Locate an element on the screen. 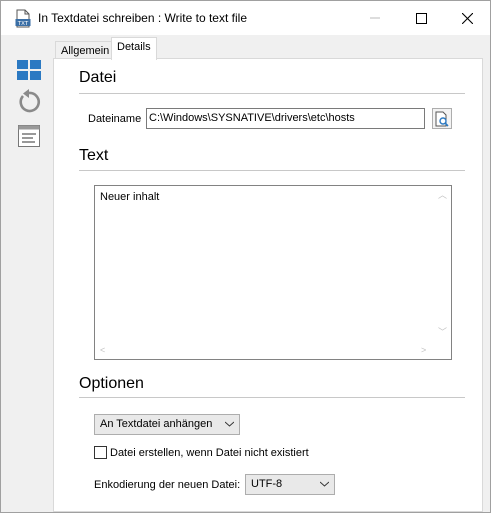 This screenshot has width=491, height=513. scroll-up-icon: ︿ is located at coordinates (442, 195).